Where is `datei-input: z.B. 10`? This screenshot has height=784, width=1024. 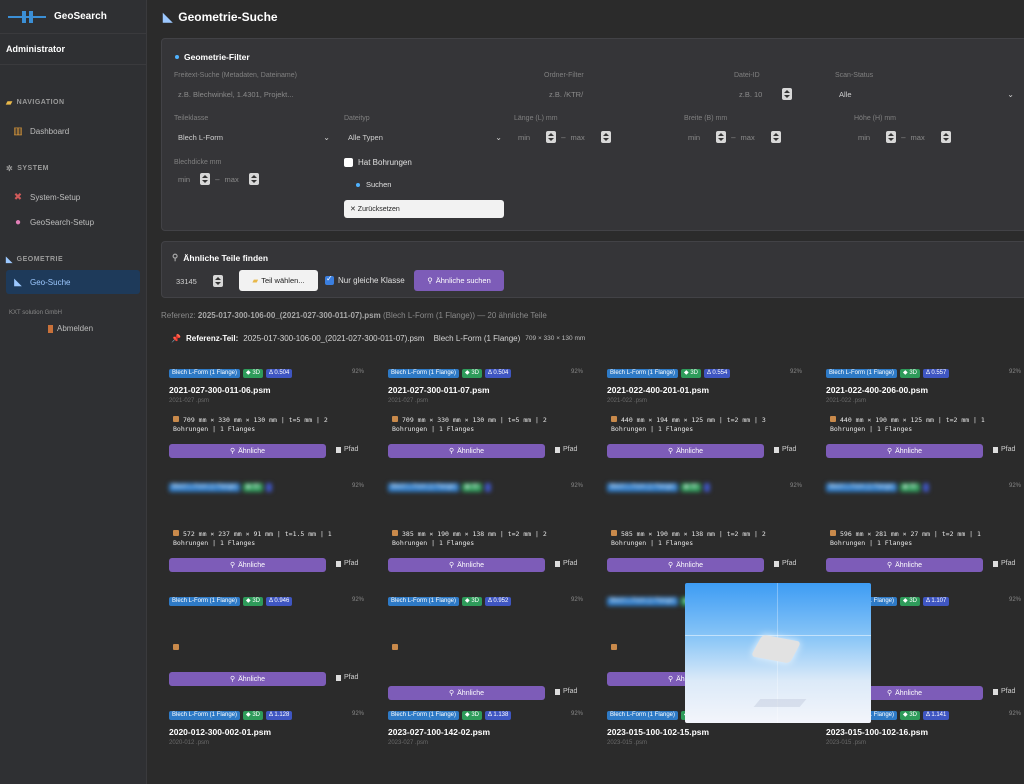
datei-input: z.B. 10 is located at coordinates (780, 94).